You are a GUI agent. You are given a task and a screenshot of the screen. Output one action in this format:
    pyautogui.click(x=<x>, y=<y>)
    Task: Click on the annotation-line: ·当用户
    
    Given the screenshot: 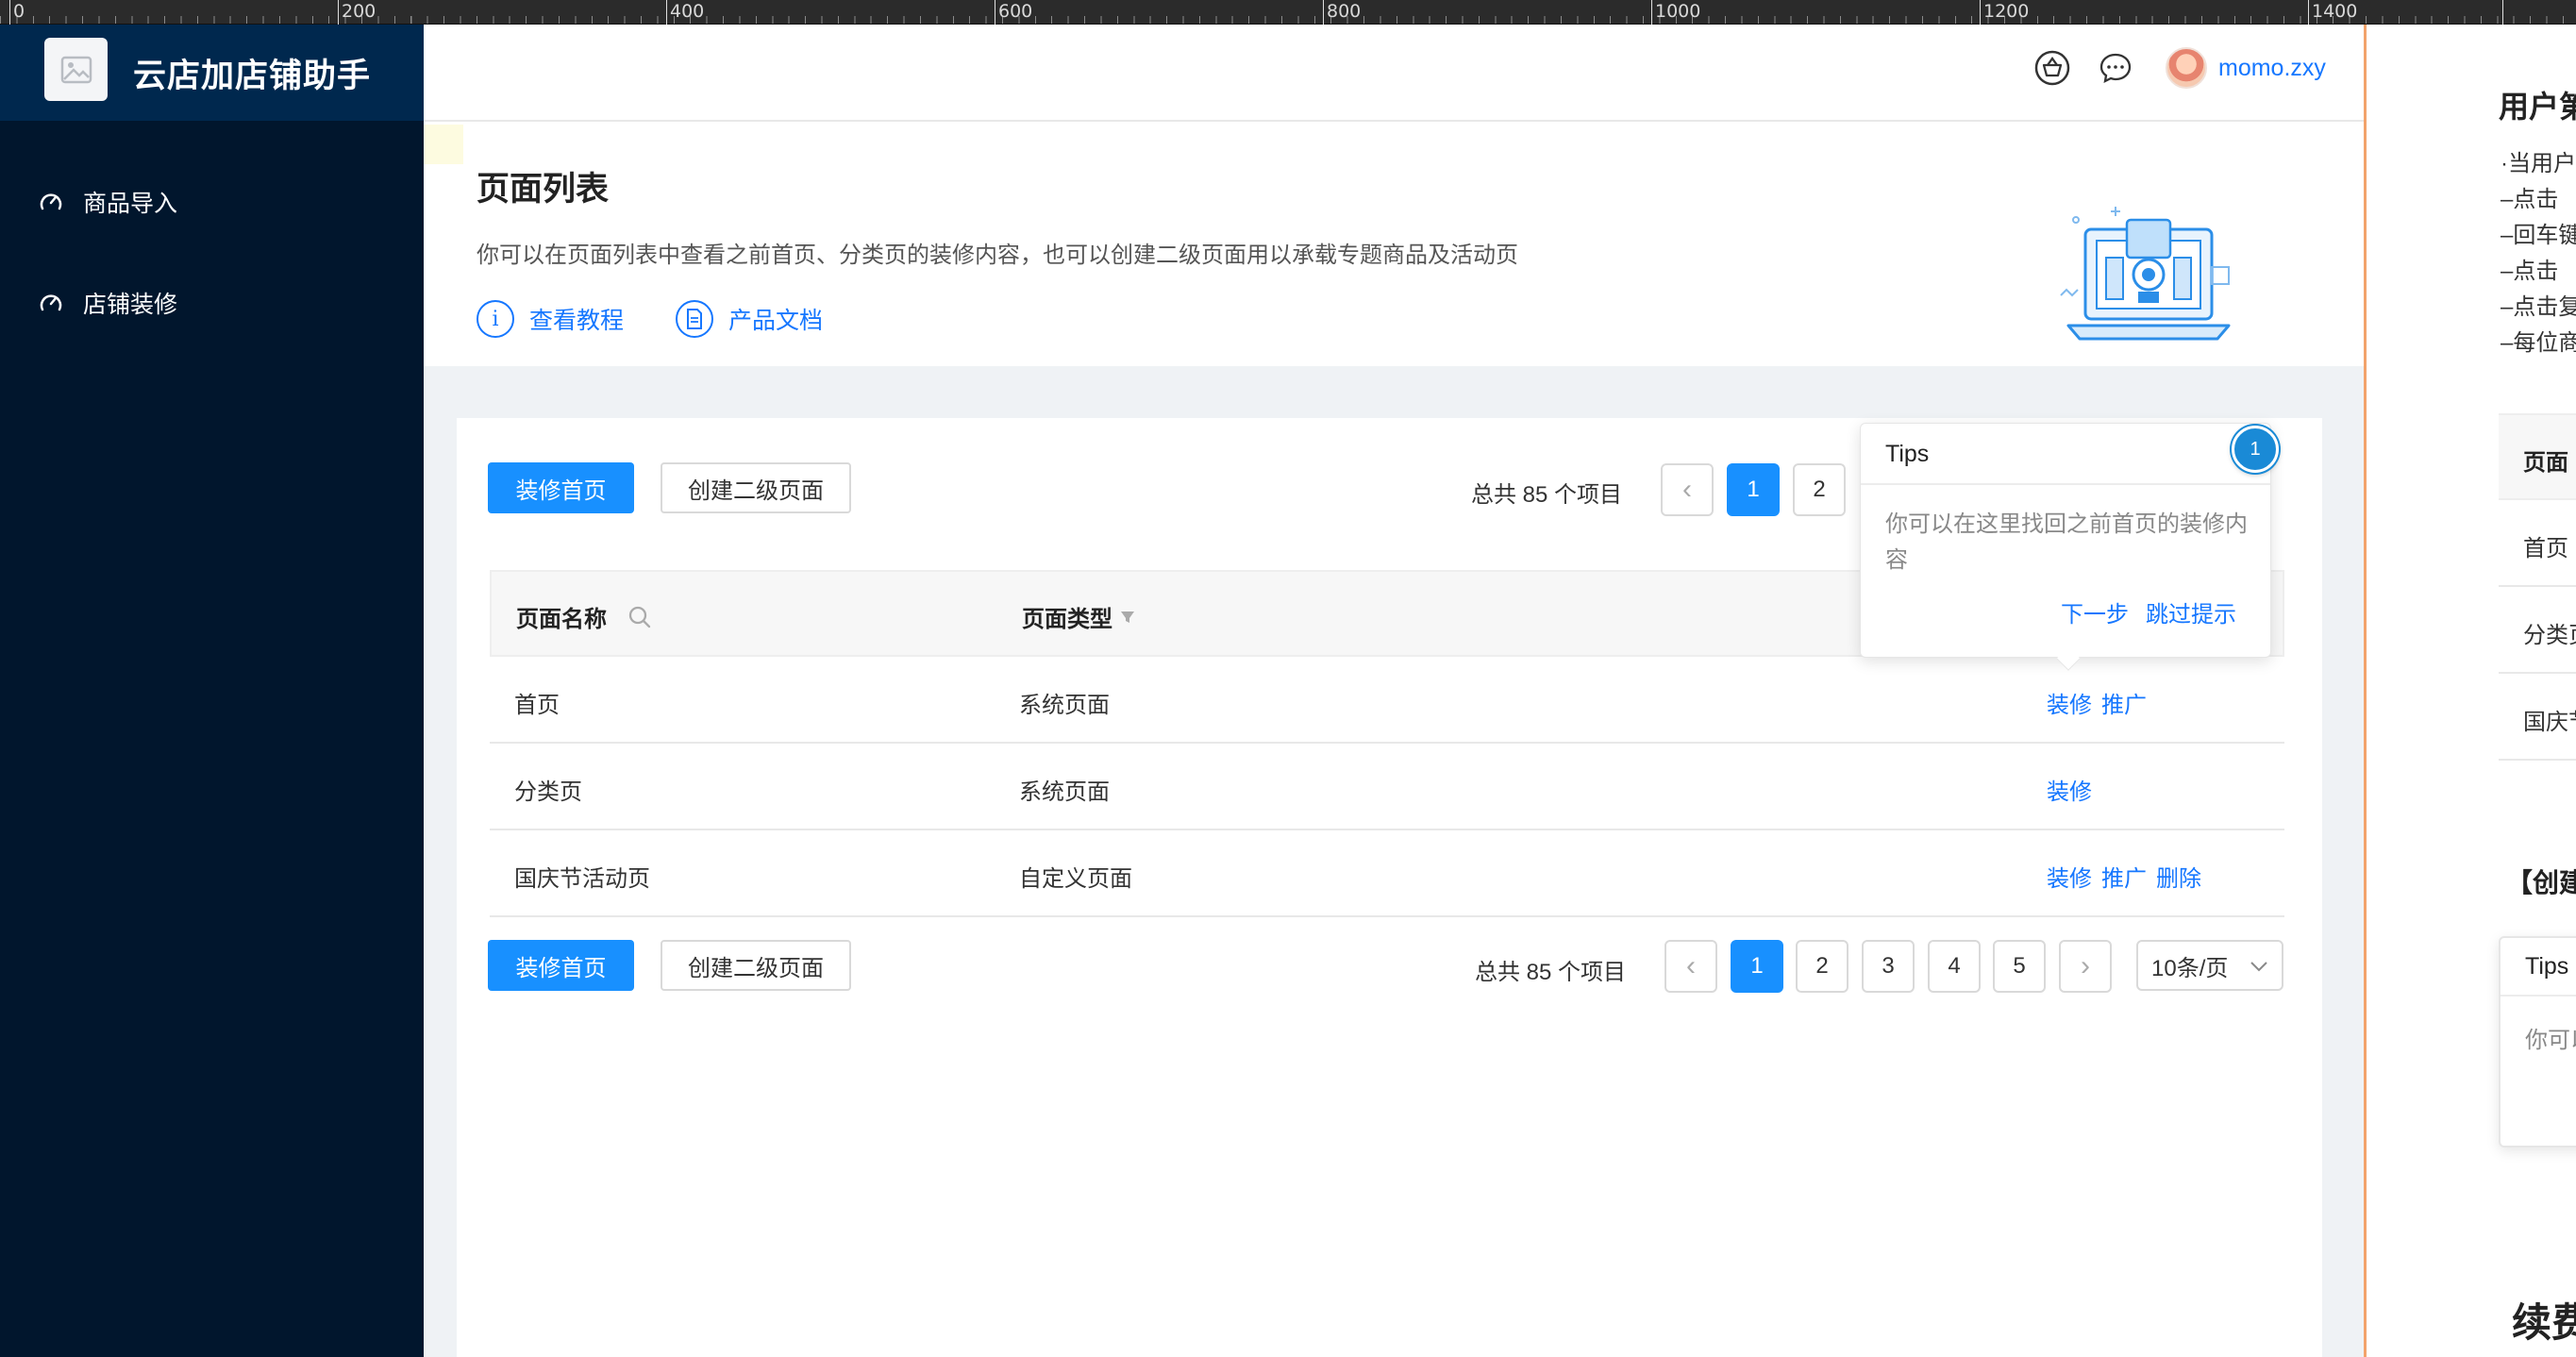 What is the action you would take?
    pyautogui.click(x=2538, y=163)
    